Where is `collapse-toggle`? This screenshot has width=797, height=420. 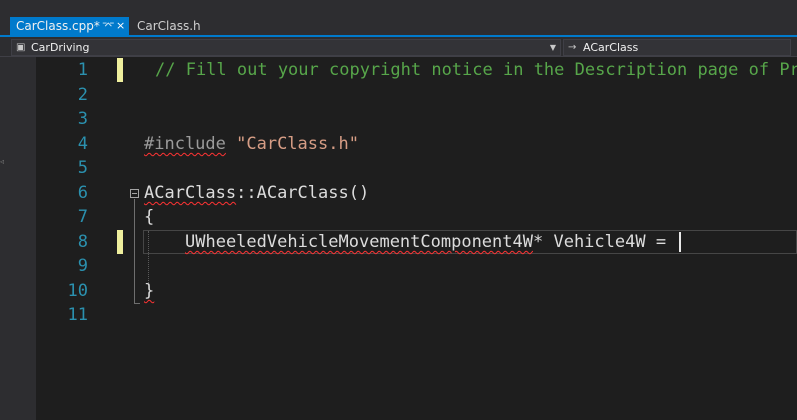
collapse-toggle is located at coordinates (134, 193).